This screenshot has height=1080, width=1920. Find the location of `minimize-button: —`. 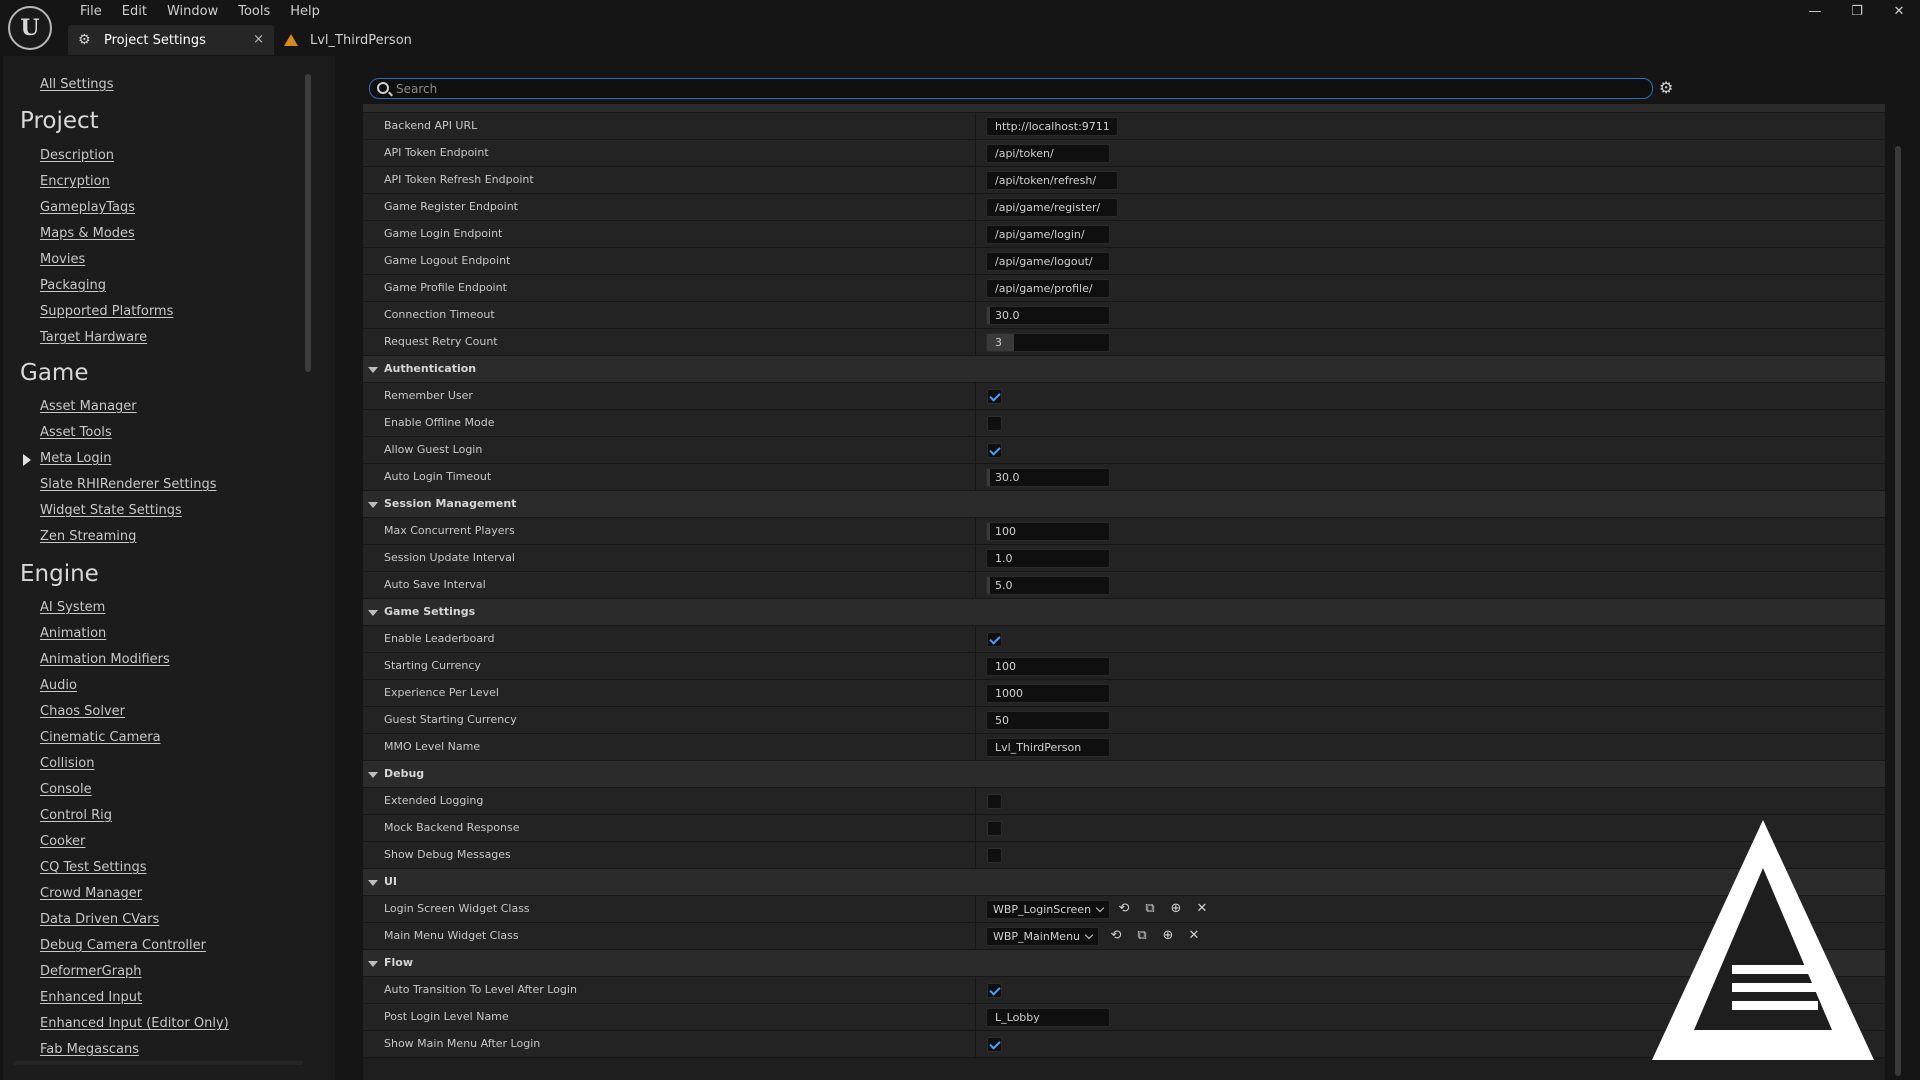

minimize-button: — is located at coordinates (1815, 11).